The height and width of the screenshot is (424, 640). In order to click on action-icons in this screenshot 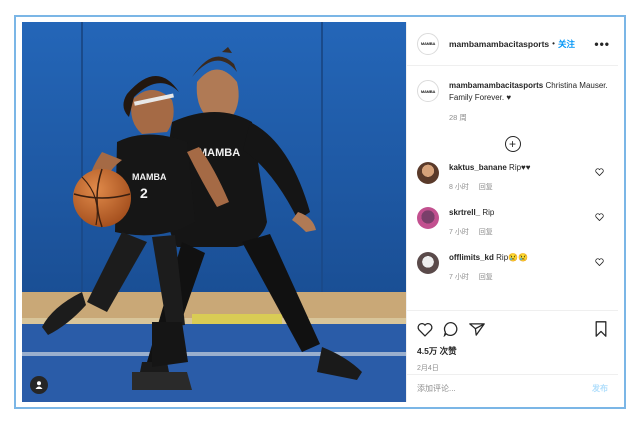, I will do `click(512, 329)`.